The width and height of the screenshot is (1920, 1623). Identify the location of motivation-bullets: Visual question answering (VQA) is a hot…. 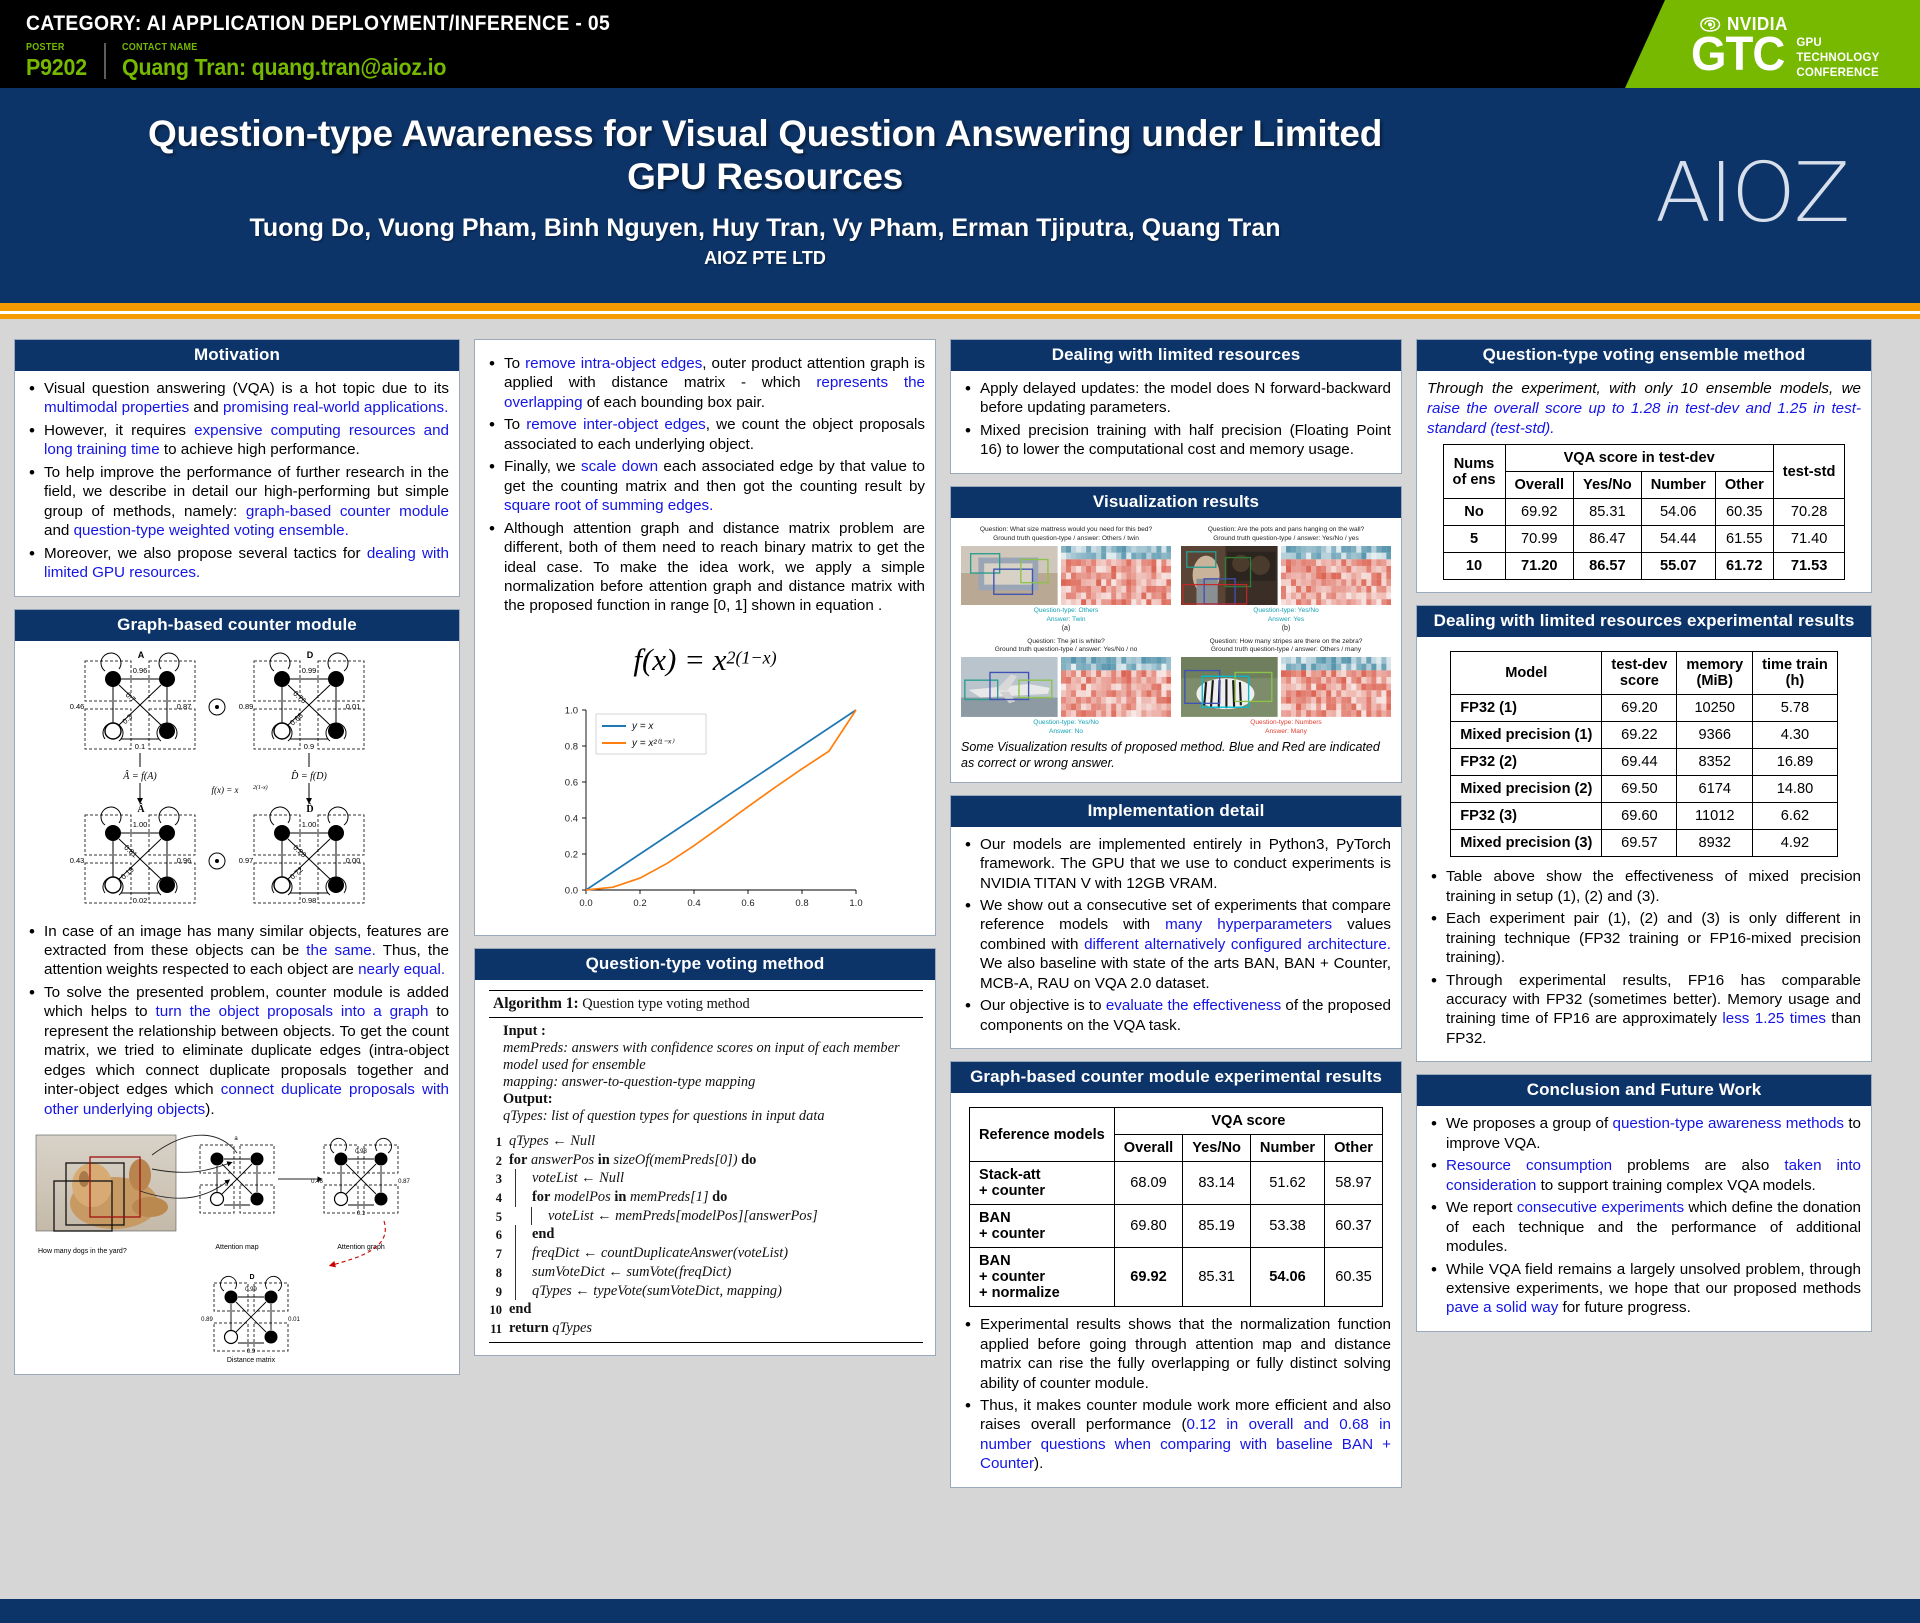
(237, 480).